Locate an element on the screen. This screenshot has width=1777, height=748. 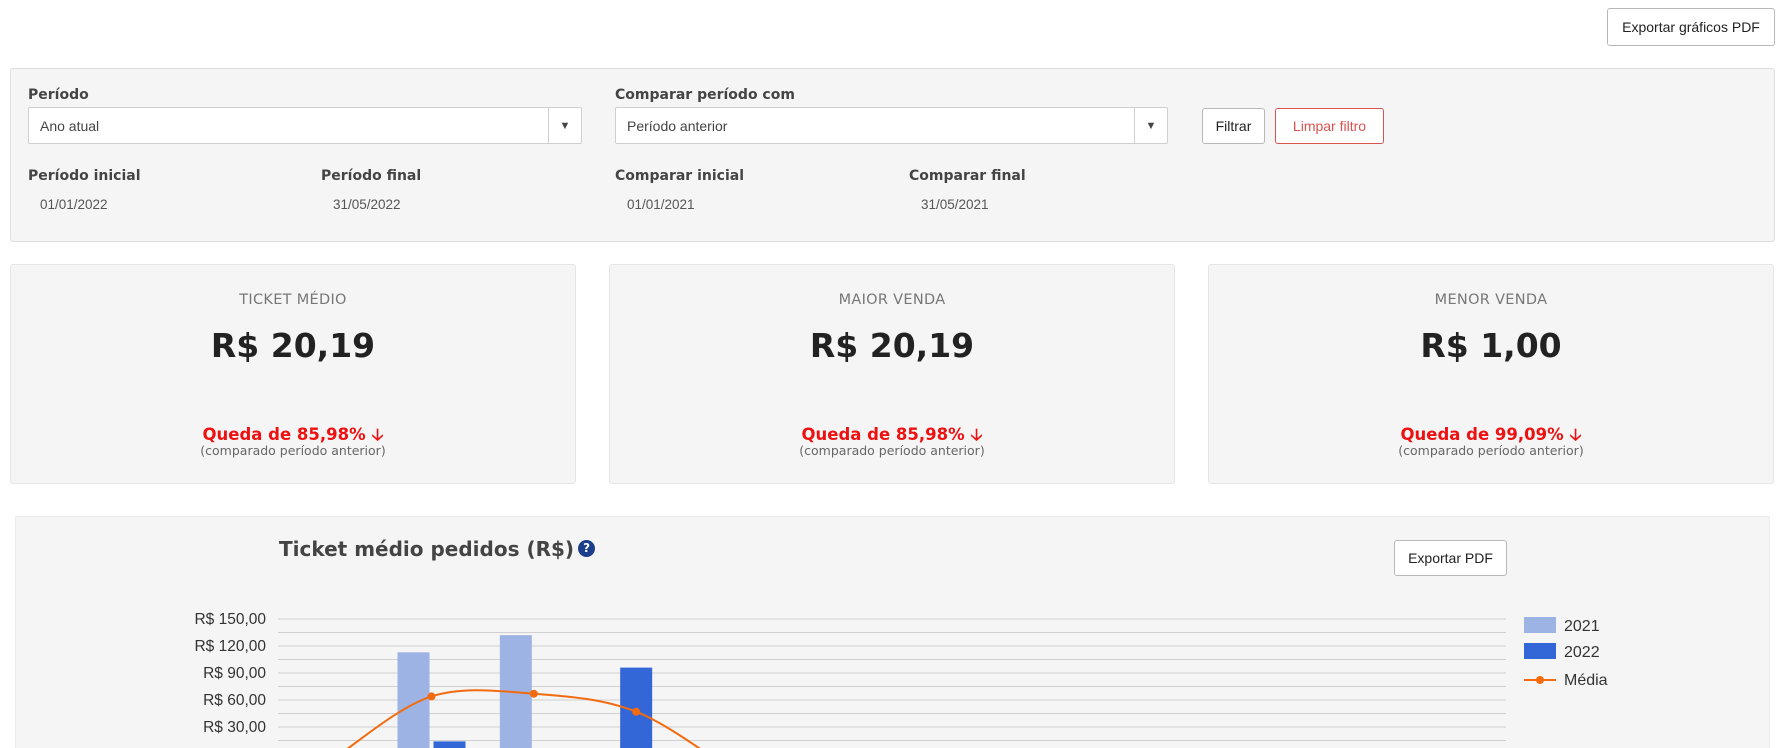
period-select: Ano atual ▼ is located at coordinates (305, 125).